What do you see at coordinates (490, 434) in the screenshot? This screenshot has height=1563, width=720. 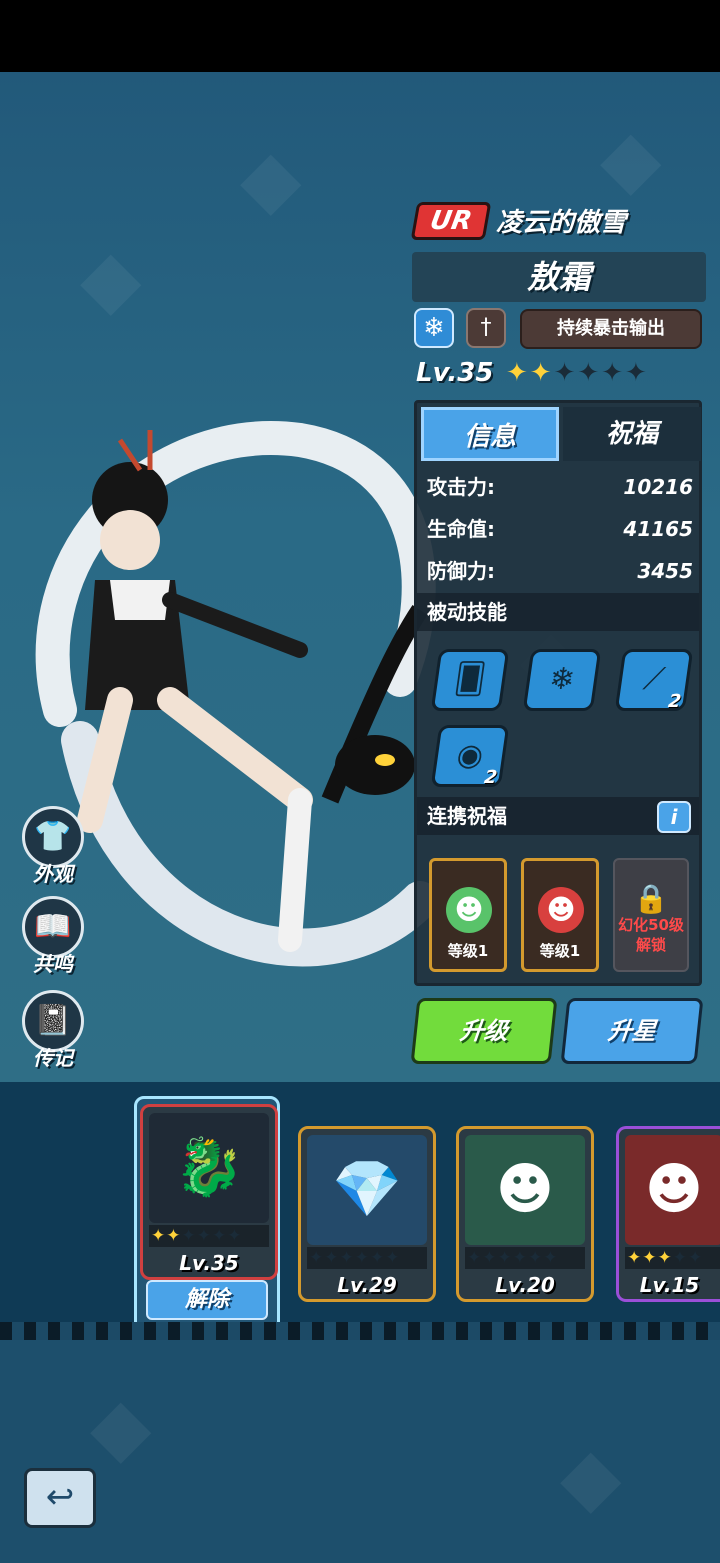 I see `tab-info: 信息` at bounding box center [490, 434].